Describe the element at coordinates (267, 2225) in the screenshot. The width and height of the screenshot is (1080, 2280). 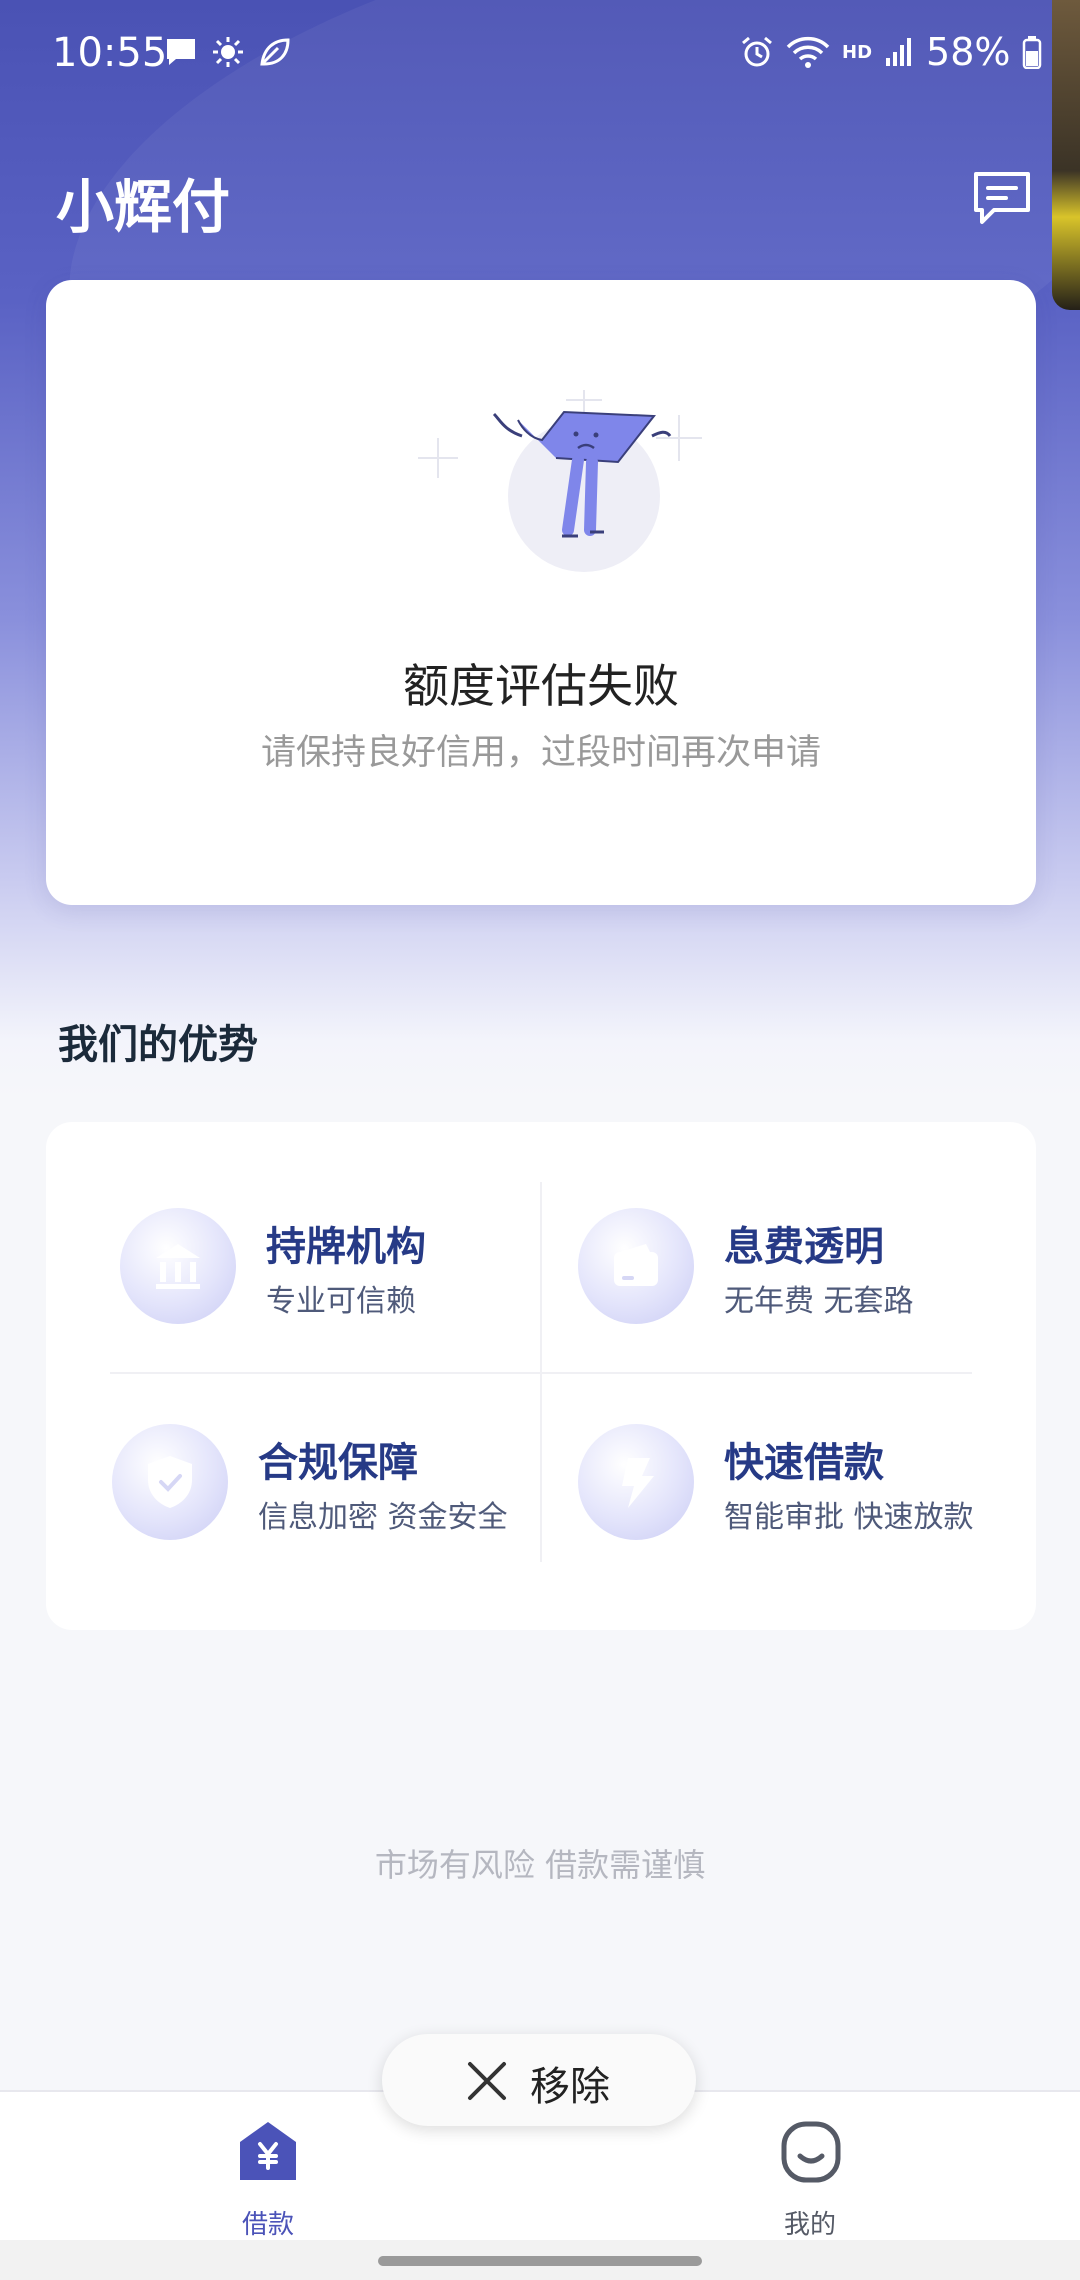
I see `tab-label: 借款` at that location.